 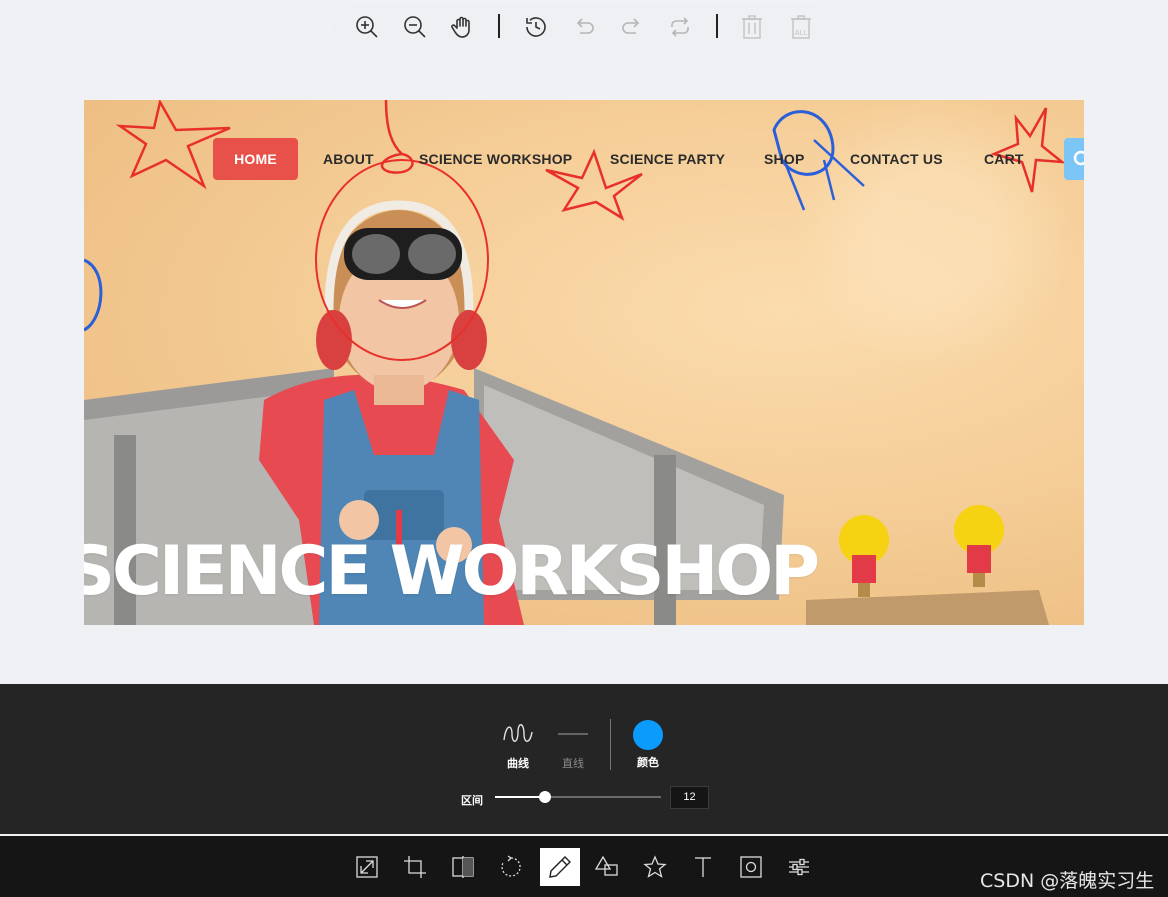 I want to click on color-swatch, so click(x=648, y=735).